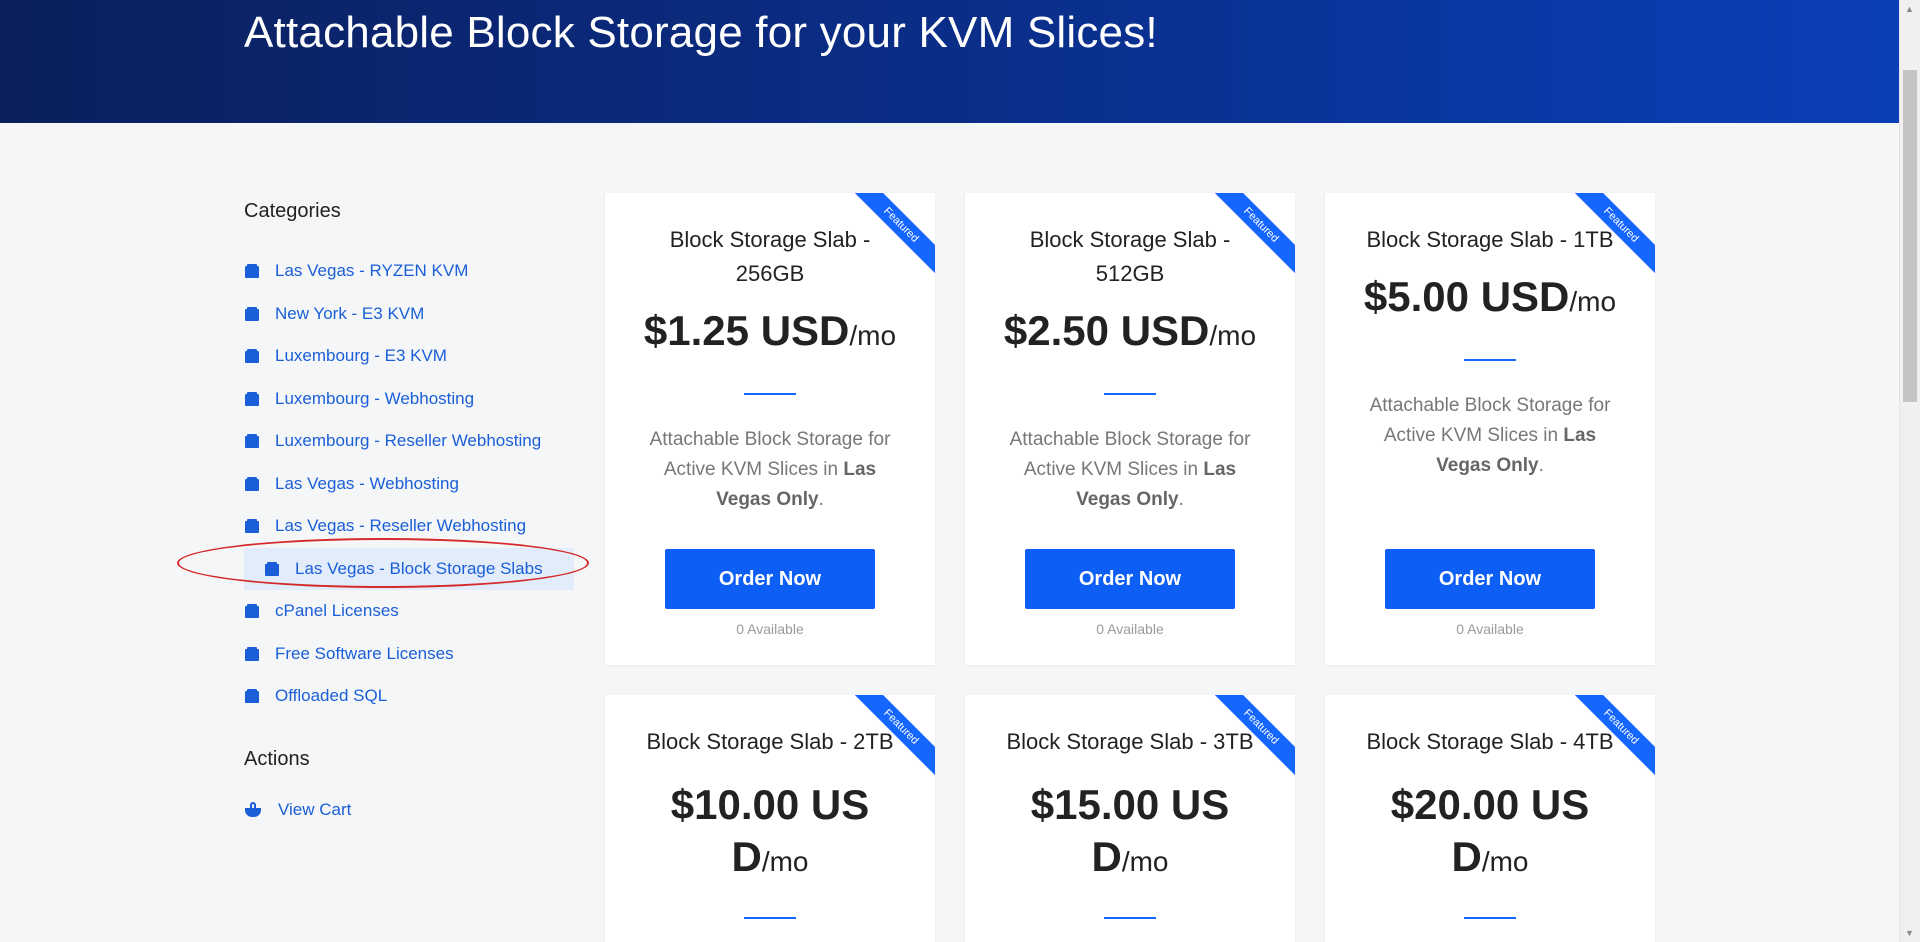 This screenshot has width=1920, height=942. Describe the element at coordinates (409, 611) in the screenshot. I see `category-cpanel-licenses: cPanel Licenses` at that location.